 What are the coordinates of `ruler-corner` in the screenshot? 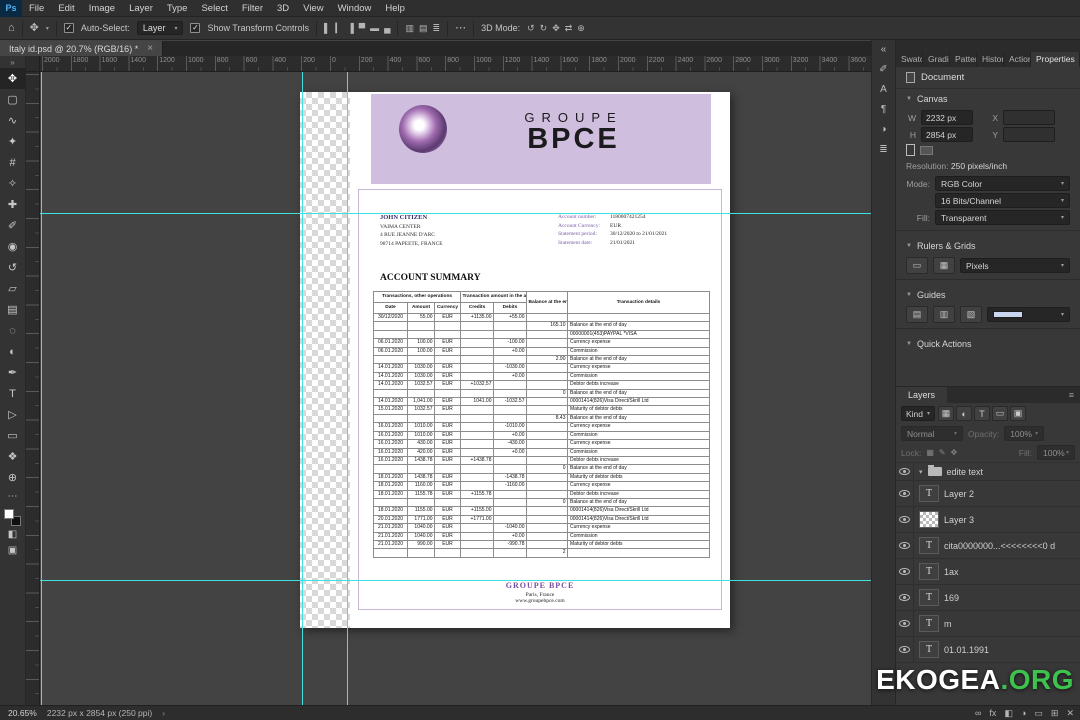 It's located at (33, 64).